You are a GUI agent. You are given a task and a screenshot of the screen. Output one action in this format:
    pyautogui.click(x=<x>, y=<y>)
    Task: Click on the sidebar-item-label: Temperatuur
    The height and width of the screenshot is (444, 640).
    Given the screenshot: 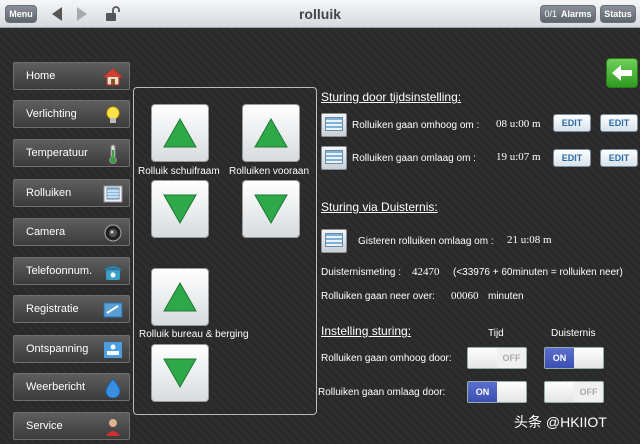 What is the action you would take?
    pyautogui.click(x=57, y=153)
    